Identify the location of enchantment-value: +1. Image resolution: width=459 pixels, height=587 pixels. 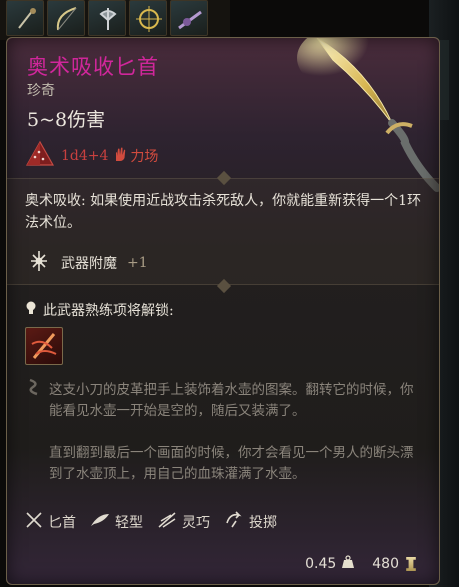
(137, 263).